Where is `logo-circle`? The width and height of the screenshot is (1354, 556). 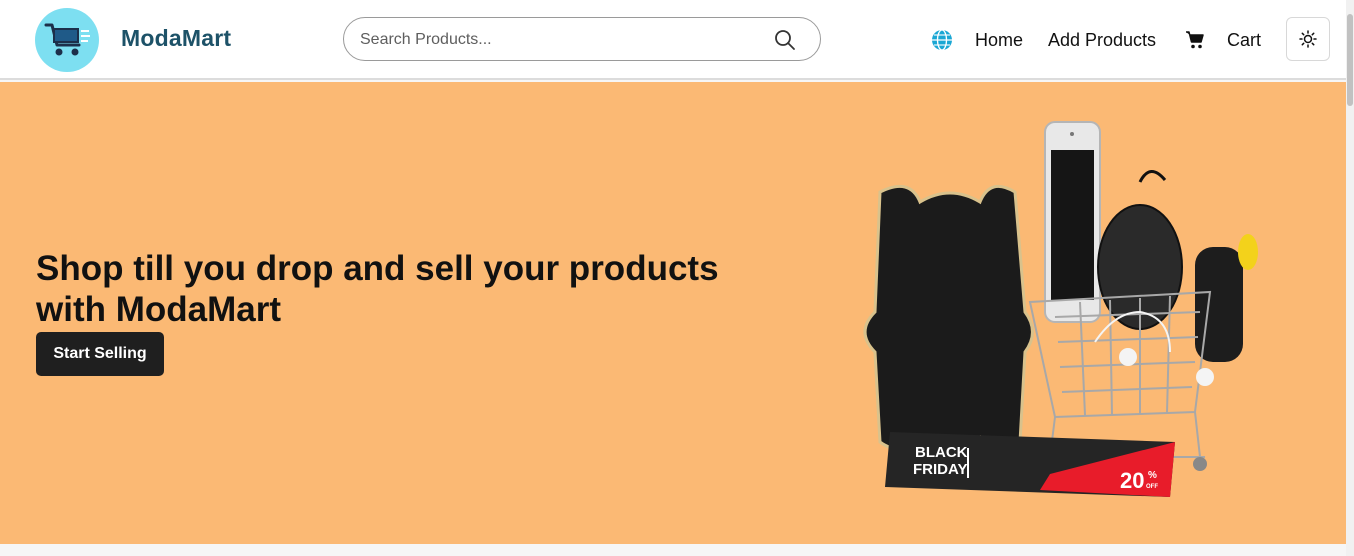
logo-circle is located at coordinates (67, 40).